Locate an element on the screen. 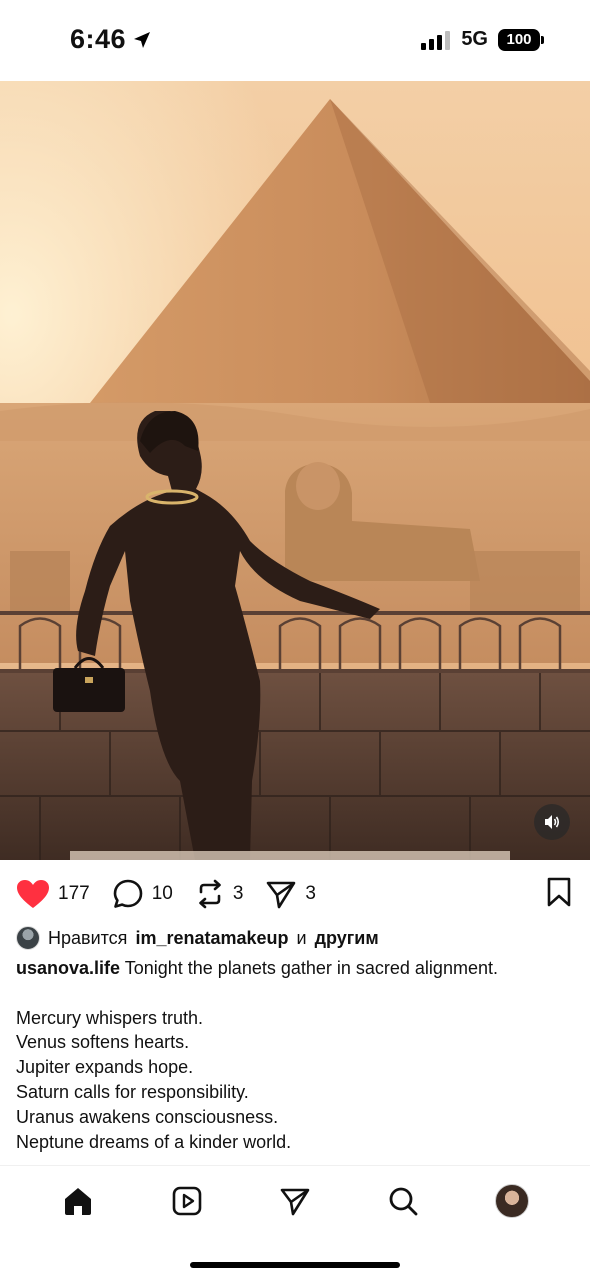  liked-by-others: другим is located at coordinates (347, 938).